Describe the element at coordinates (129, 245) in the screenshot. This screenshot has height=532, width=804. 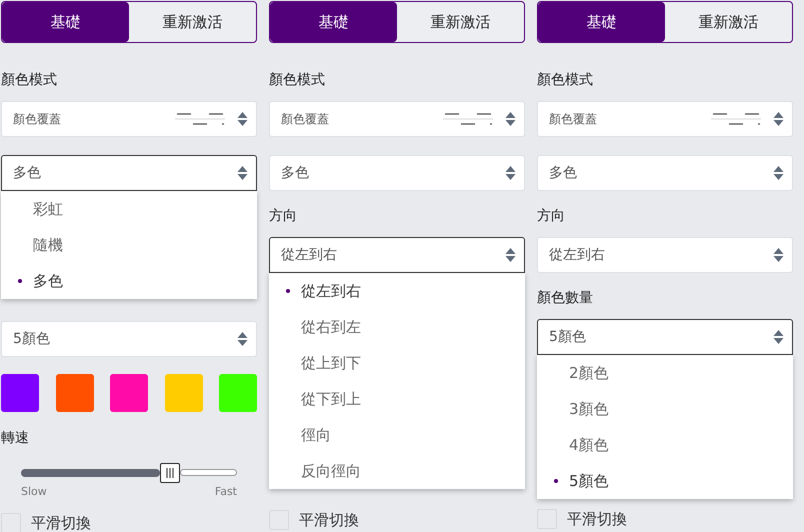
I see `menu-option: 隨機` at that location.